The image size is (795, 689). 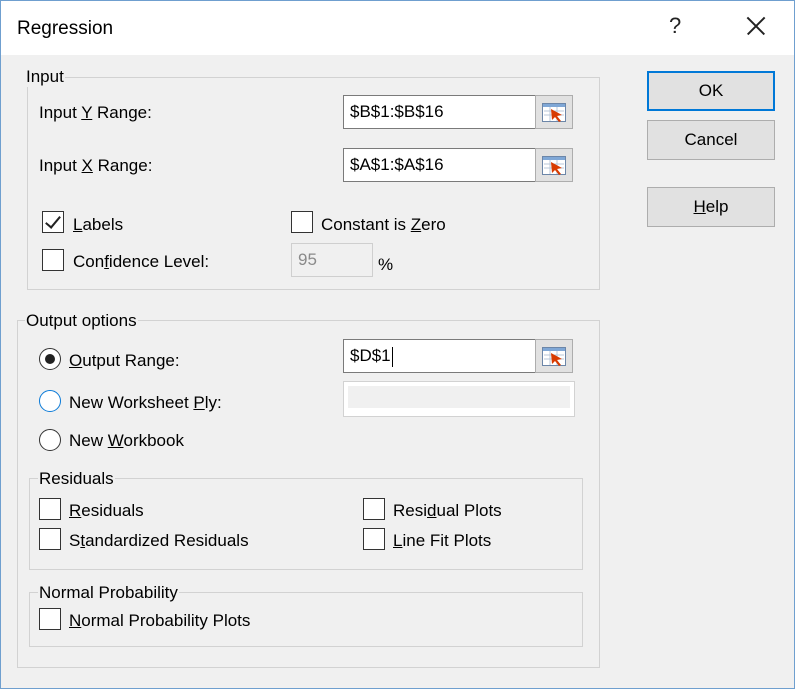 What do you see at coordinates (440, 165) in the screenshot?
I see `input-x-range-field: $A$1:$A$16` at bounding box center [440, 165].